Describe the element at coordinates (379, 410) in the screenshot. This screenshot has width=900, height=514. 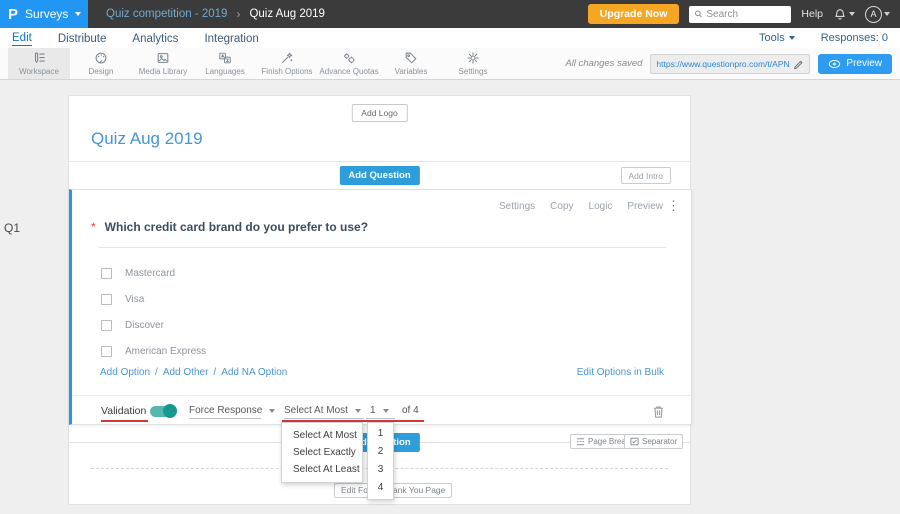
I see `count-dropdown: 1` at that location.